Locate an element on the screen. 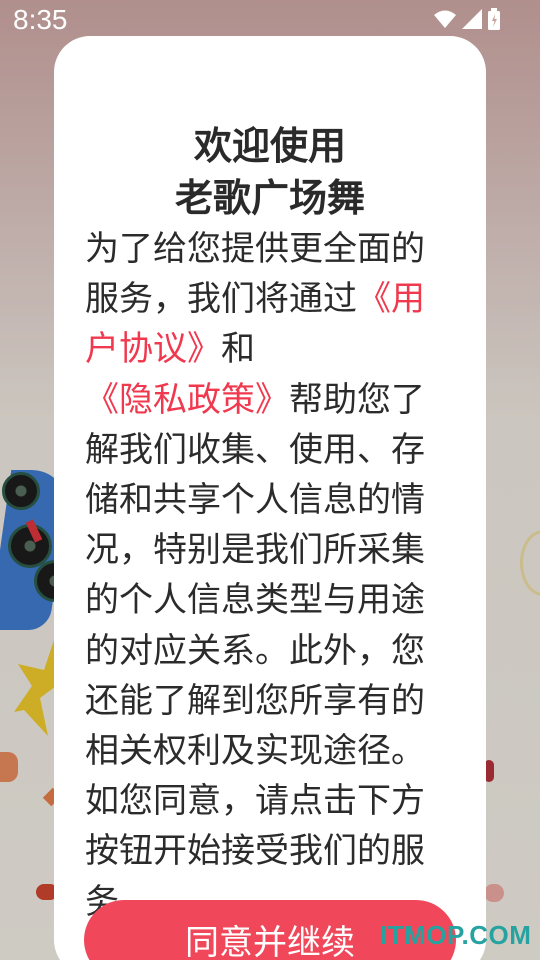  signal-icon is located at coordinates (472, 19).